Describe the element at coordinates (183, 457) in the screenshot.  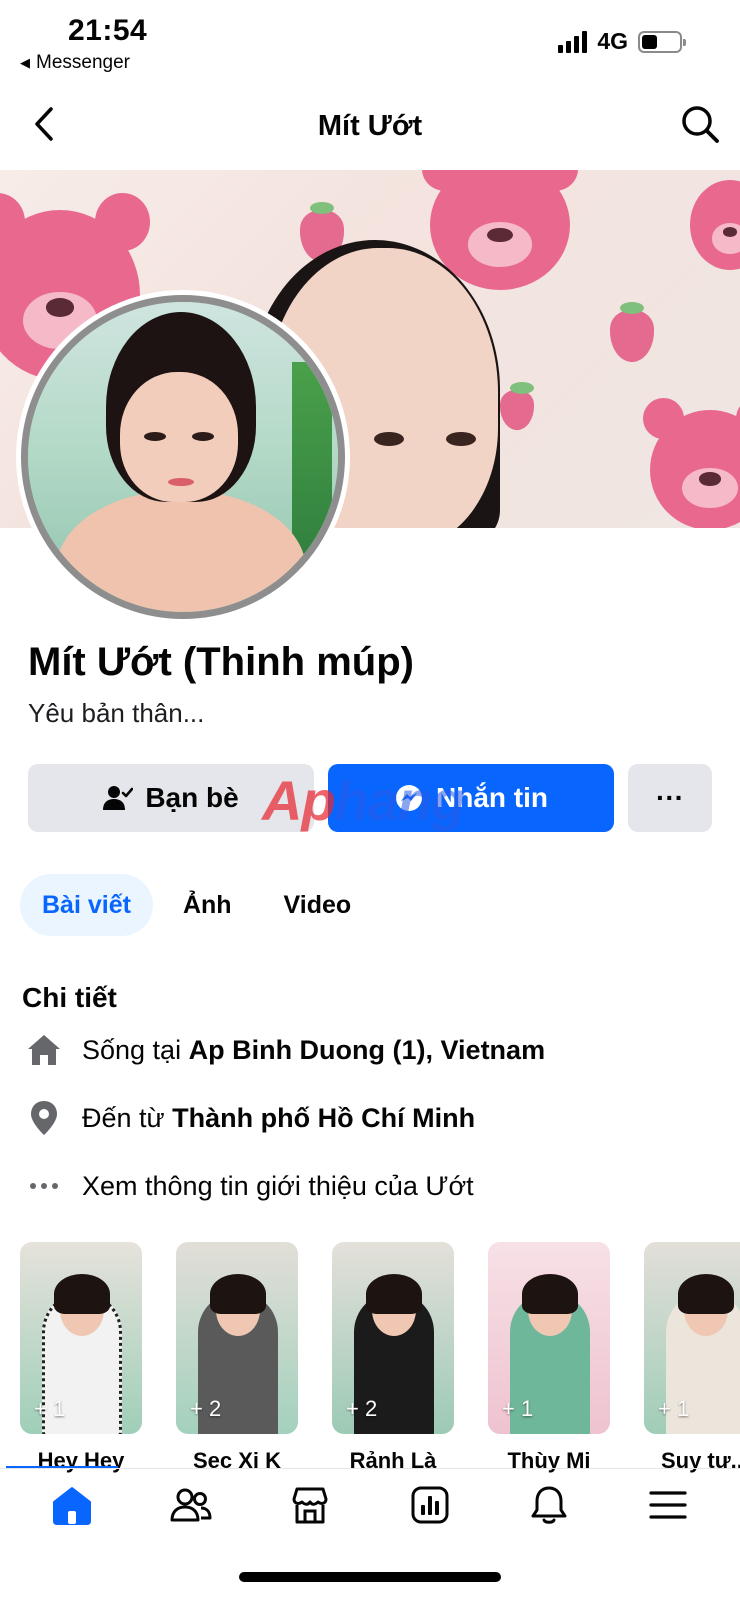
I see `profile-avatar` at that location.